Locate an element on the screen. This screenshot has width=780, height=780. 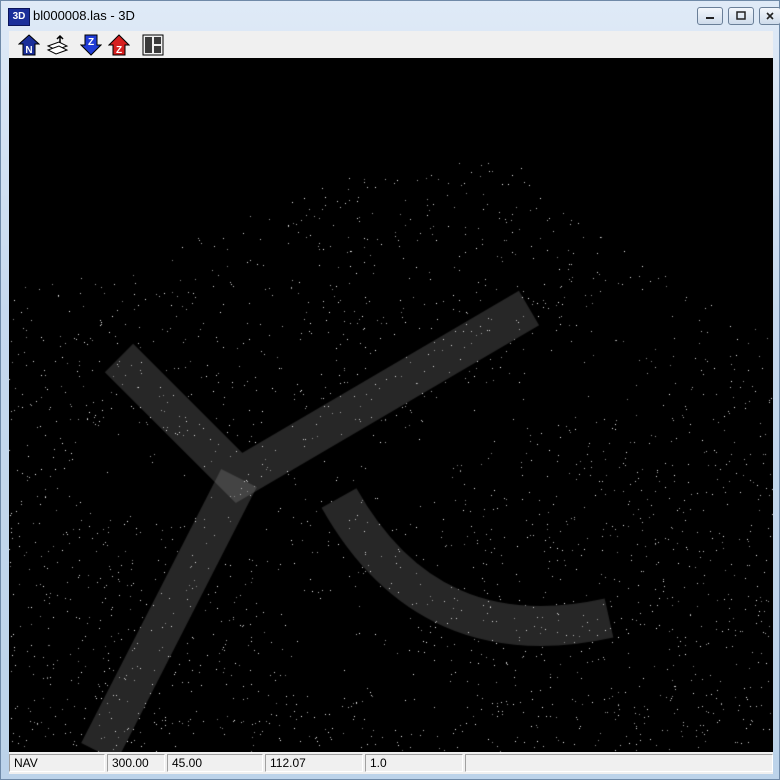
svg-text: N is located at coordinates (28, 50).